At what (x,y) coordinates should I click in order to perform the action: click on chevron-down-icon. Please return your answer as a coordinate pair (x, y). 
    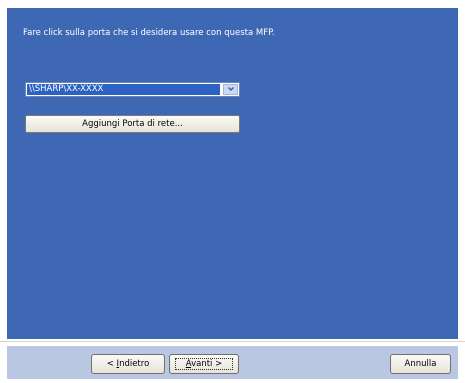
    Looking at the image, I should click on (231, 89).